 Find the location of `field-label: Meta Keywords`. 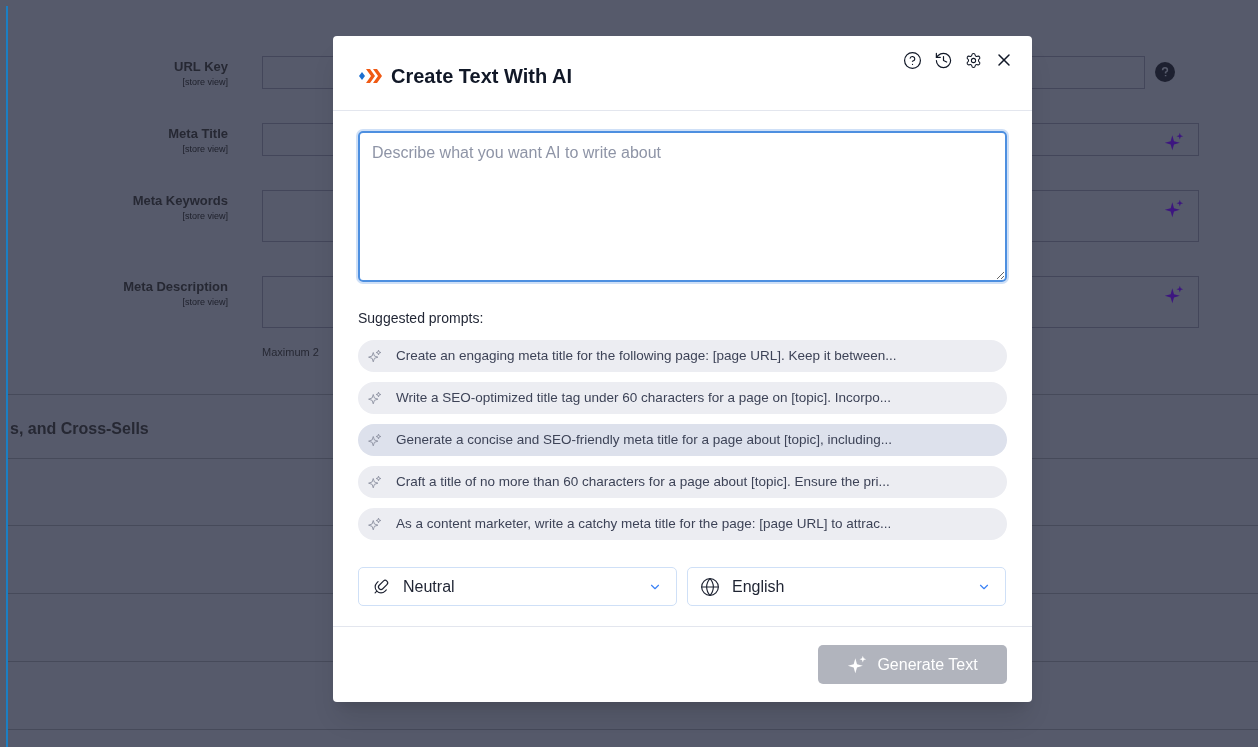

field-label: Meta Keywords is located at coordinates (180, 201).